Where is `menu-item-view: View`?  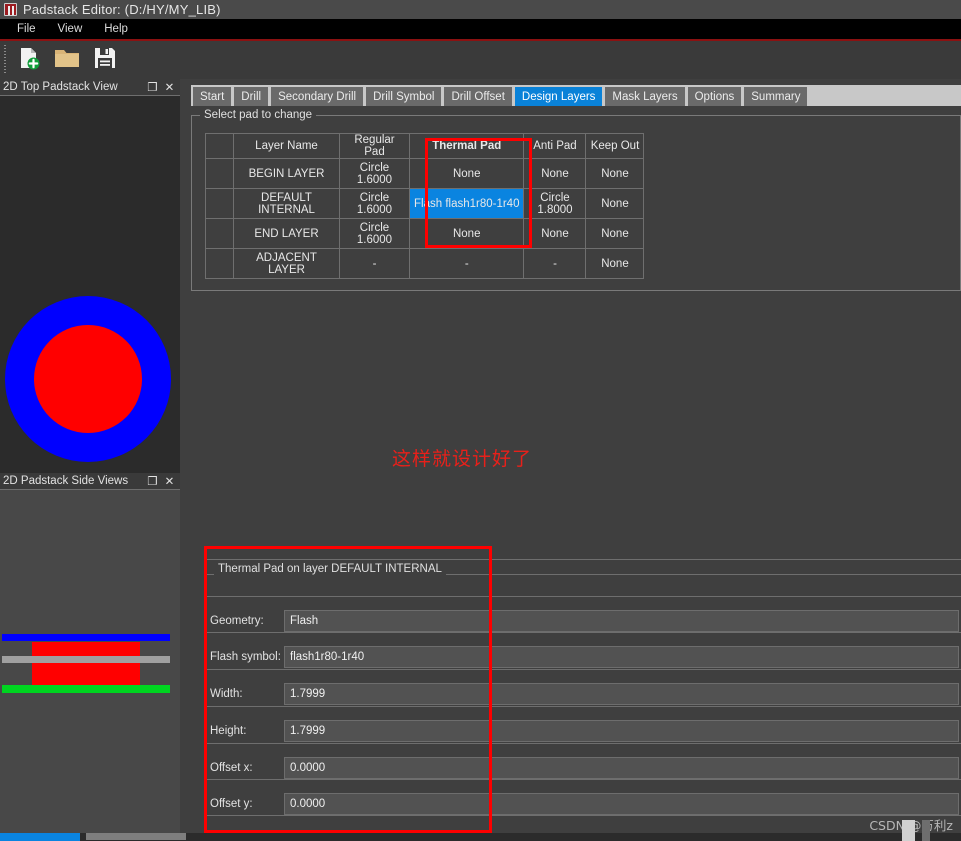 menu-item-view: View is located at coordinates (70, 29).